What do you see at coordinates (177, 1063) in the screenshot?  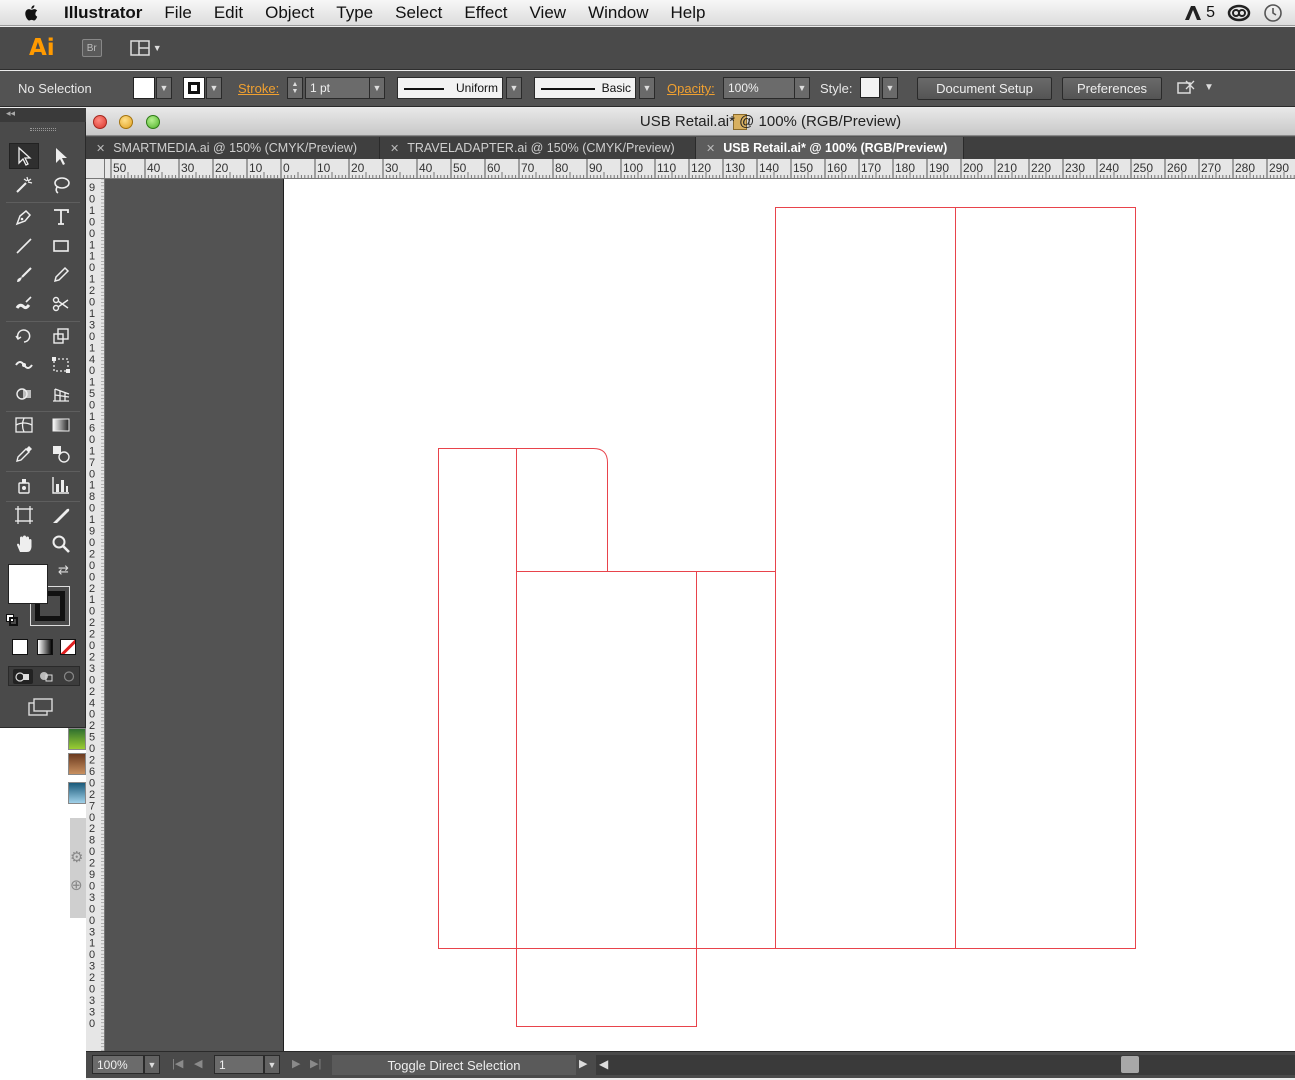 I see `first-artboard-icon: |◀` at bounding box center [177, 1063].